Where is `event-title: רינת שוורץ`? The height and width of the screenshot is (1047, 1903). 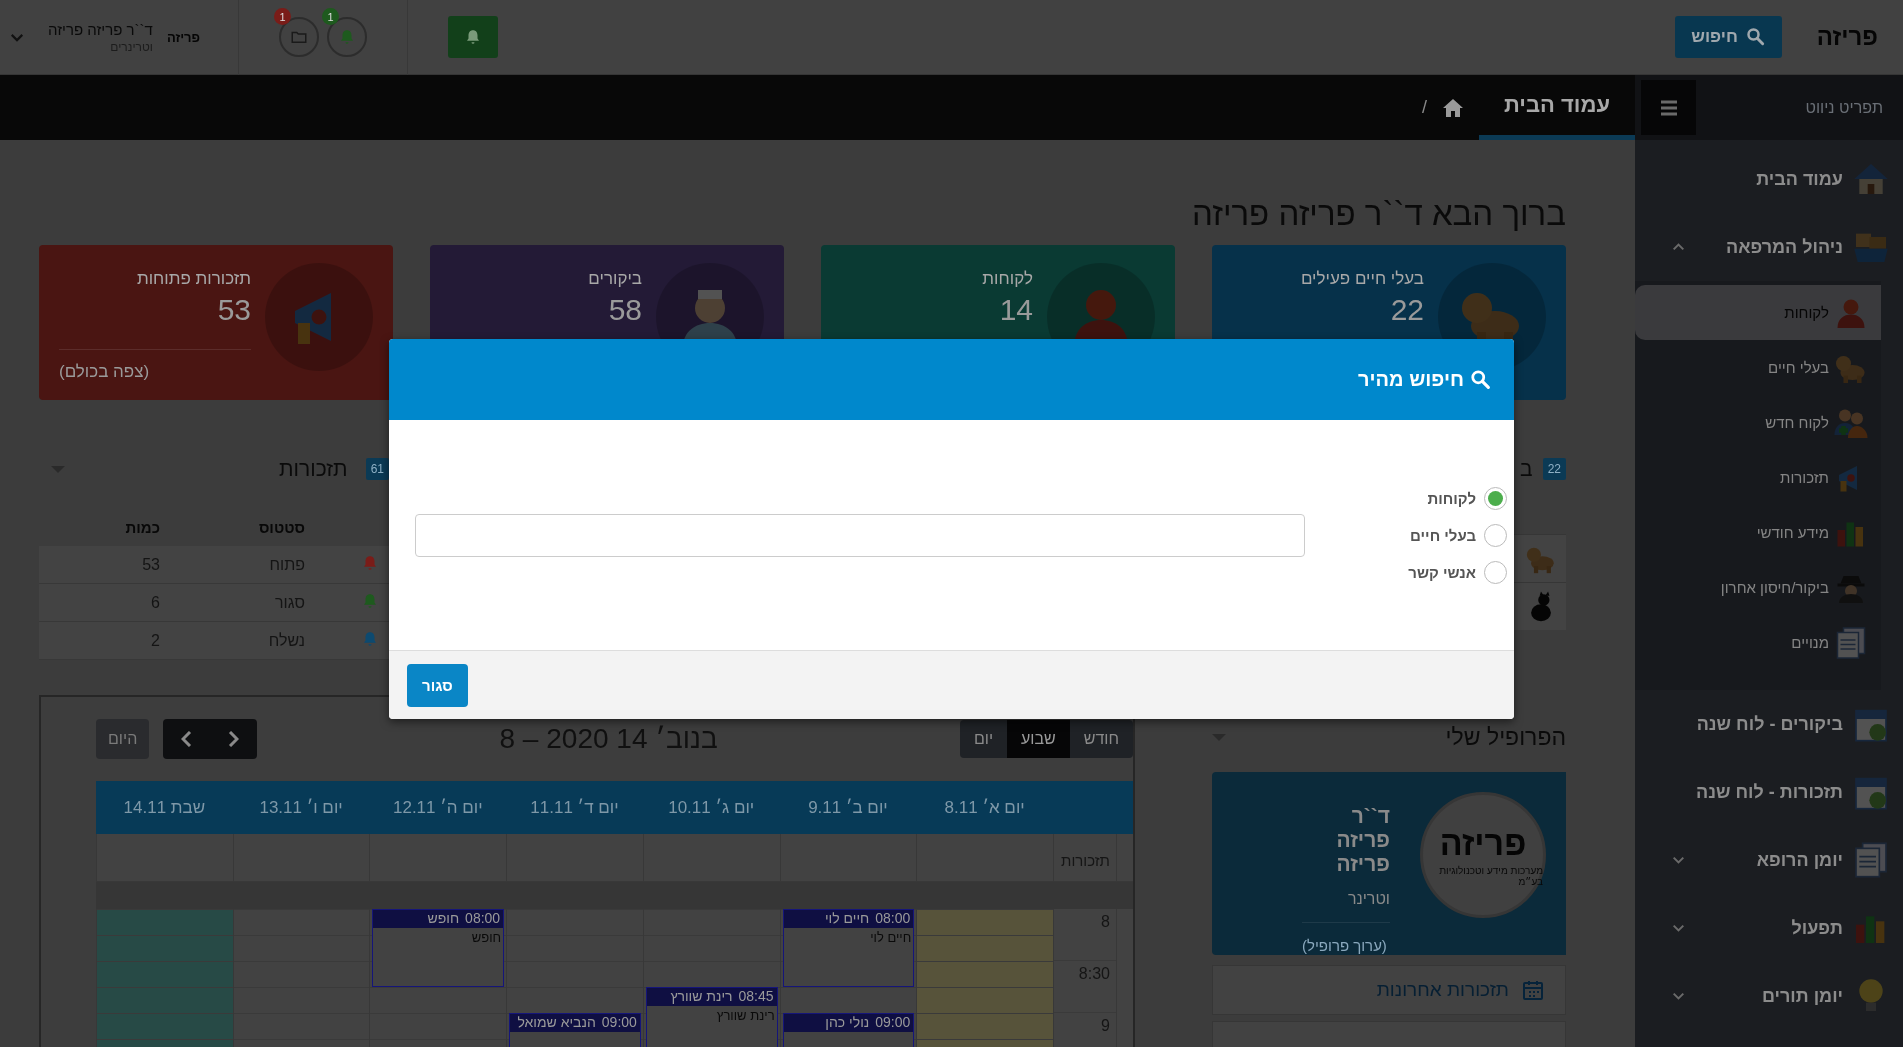 event-title: רינת שוורץ is located at coordinates (701, 997).